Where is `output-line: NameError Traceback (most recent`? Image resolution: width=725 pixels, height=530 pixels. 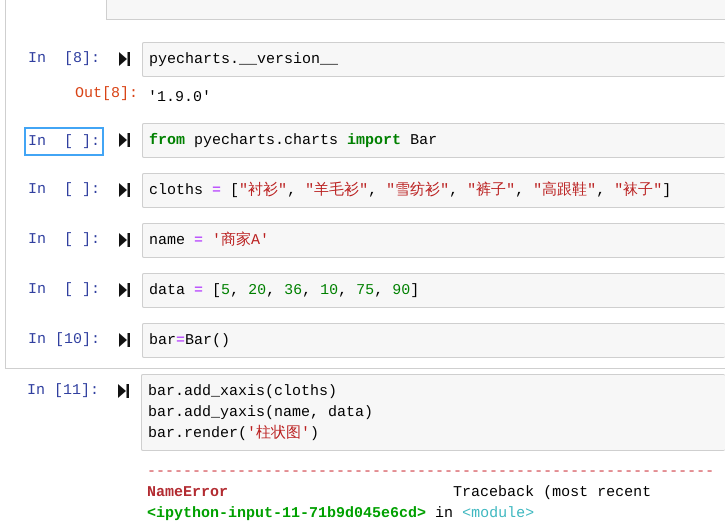
output-line: NameError Traceback (most recent is located at coordinates (399, 493).